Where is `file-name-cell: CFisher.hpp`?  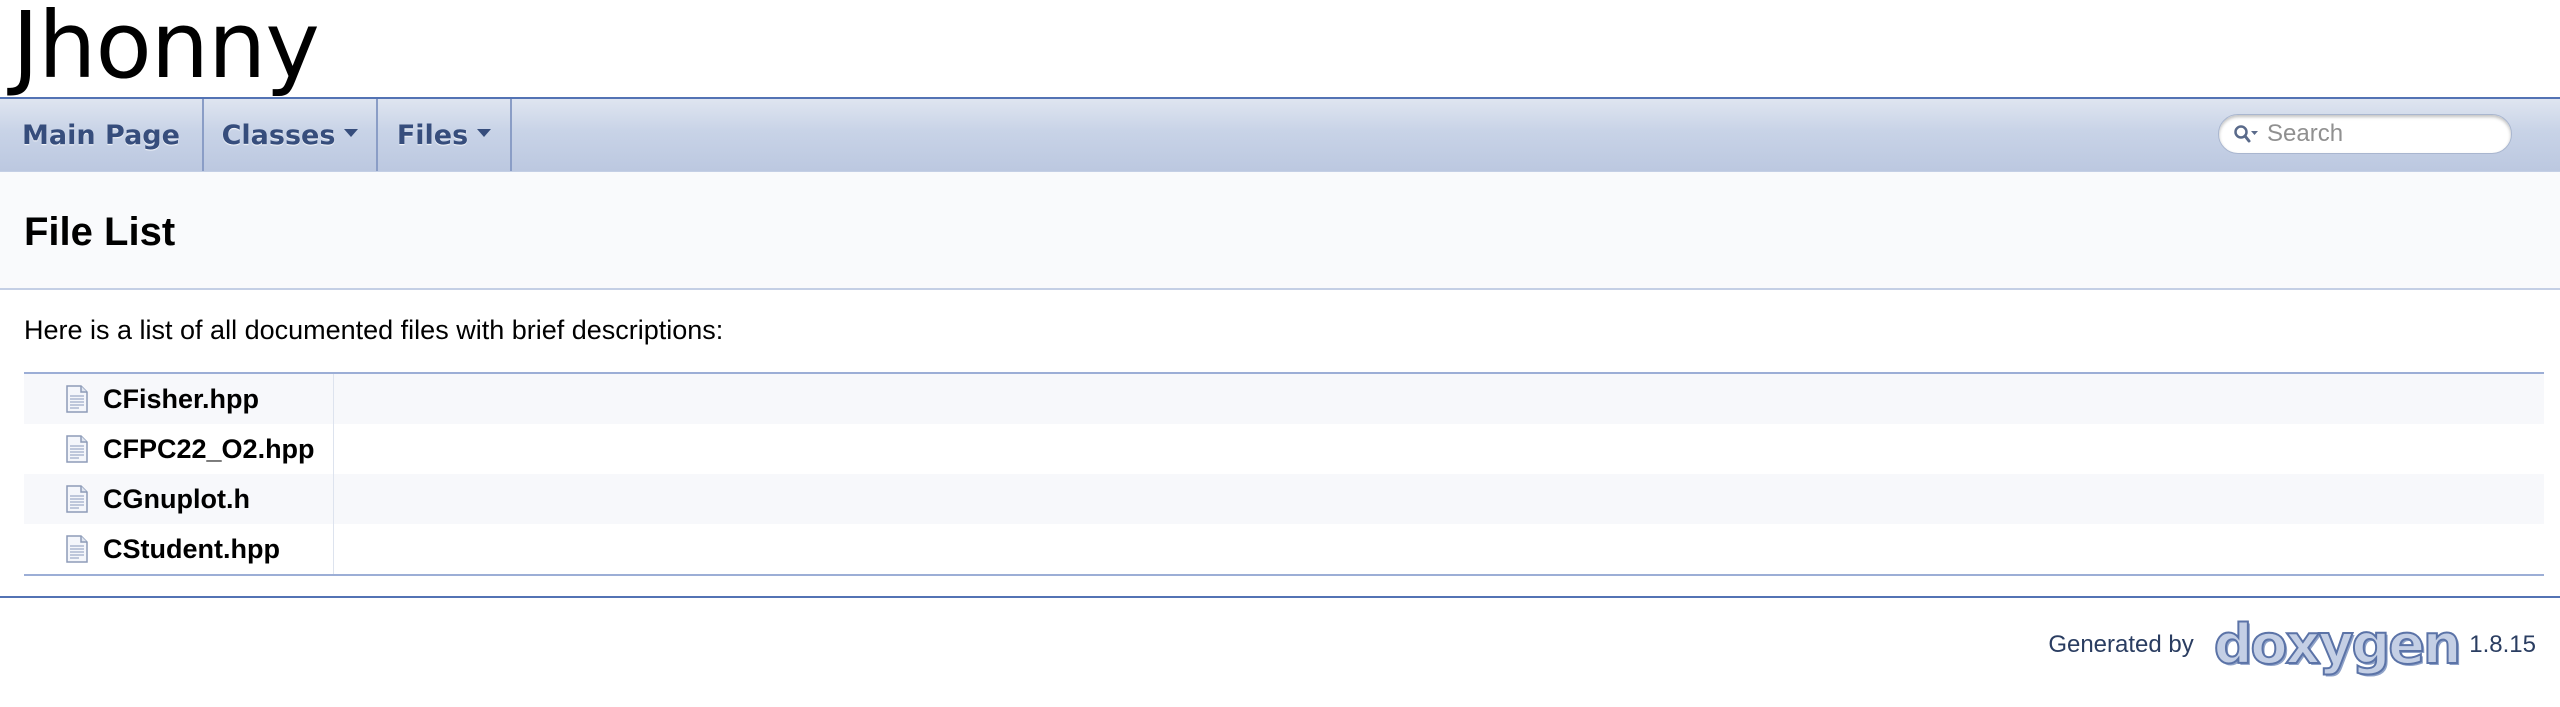 file-name-cell: CFisher.hpp is located at coordinates (179, 399).